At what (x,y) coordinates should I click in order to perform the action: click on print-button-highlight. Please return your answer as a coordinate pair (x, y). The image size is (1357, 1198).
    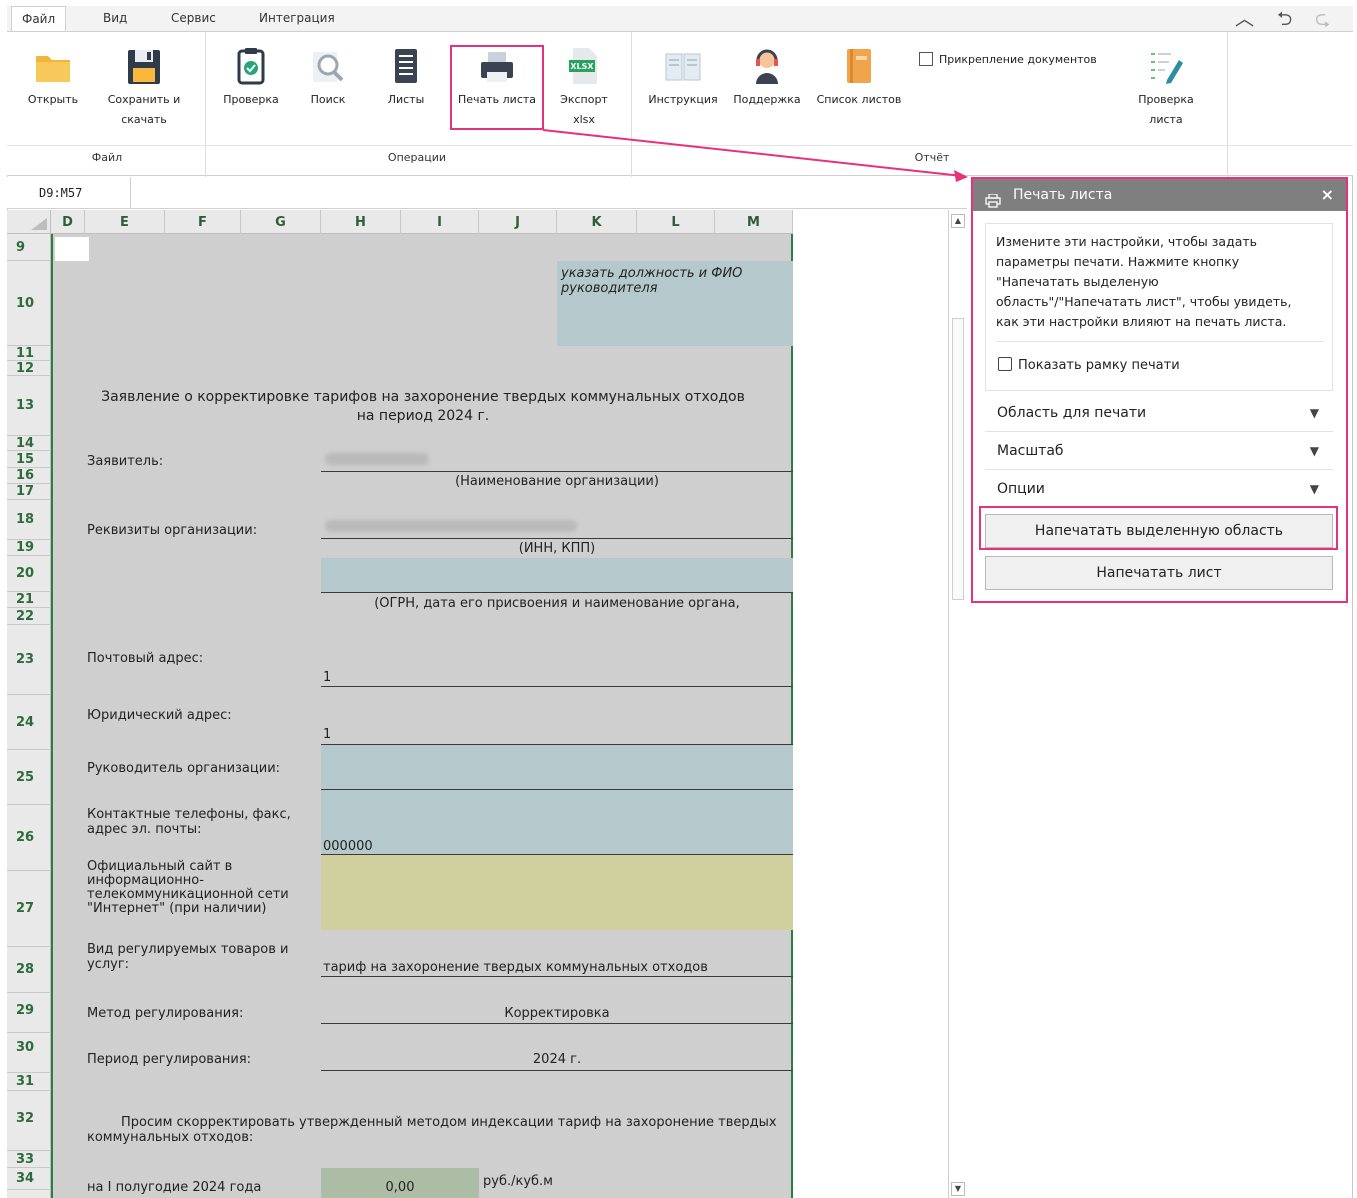
    Looking at the image, I should click on (497, 87).